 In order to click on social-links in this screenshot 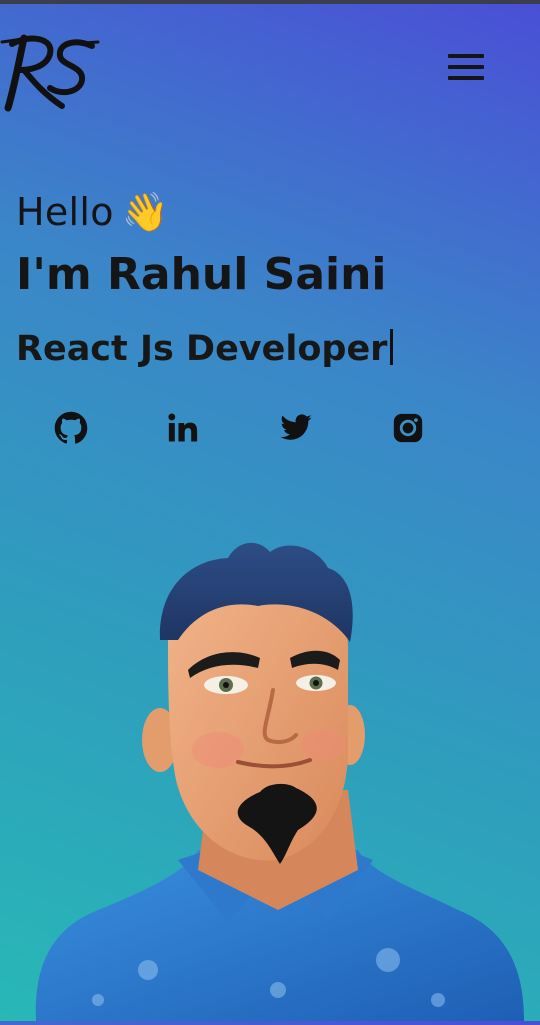, I will do `click(270, 430)`.